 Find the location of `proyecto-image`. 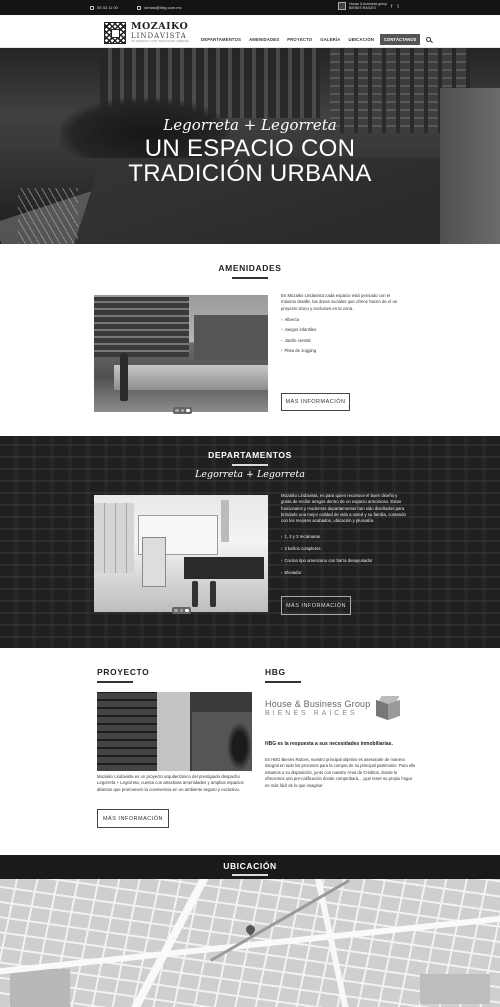

proyecto-image is located at coordinates (174, 731).